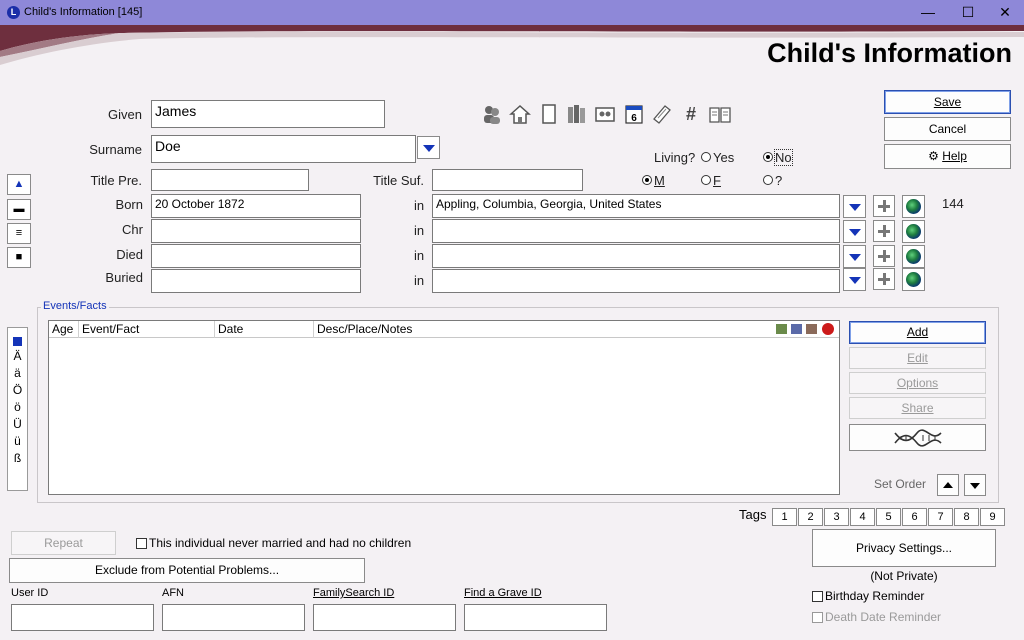  Describe the element at coordinates (83, 12) in the screenshot. I see `window-title: Child's Information [145]` at that location.